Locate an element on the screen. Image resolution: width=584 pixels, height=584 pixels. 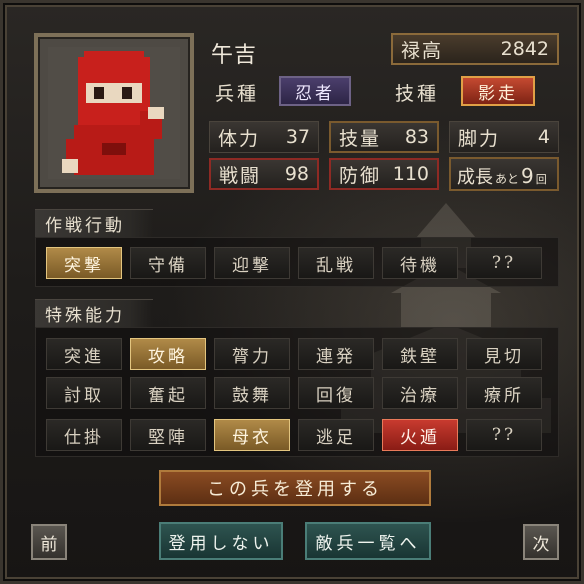
stipend-box: 禄高 2842 is located at coordinates (475, 49).